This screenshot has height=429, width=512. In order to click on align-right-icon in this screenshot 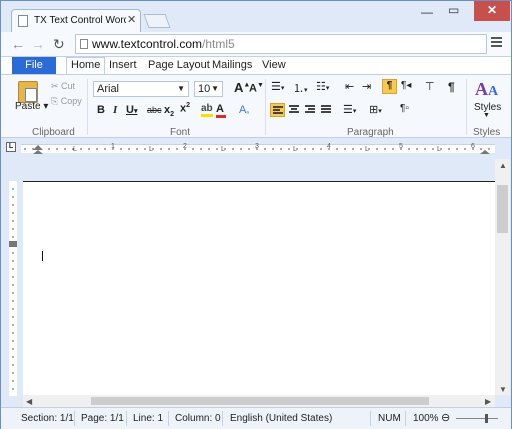, I will do `click(310, 110)`.